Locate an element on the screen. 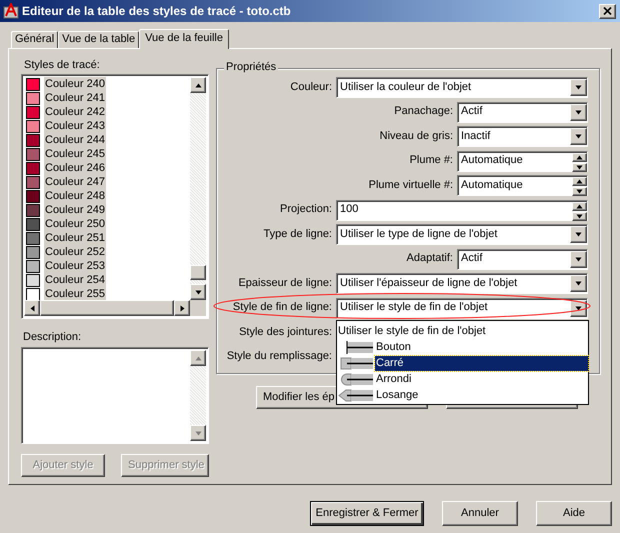  field-label: Niveau de gris: is located at coordinates (416, 137).